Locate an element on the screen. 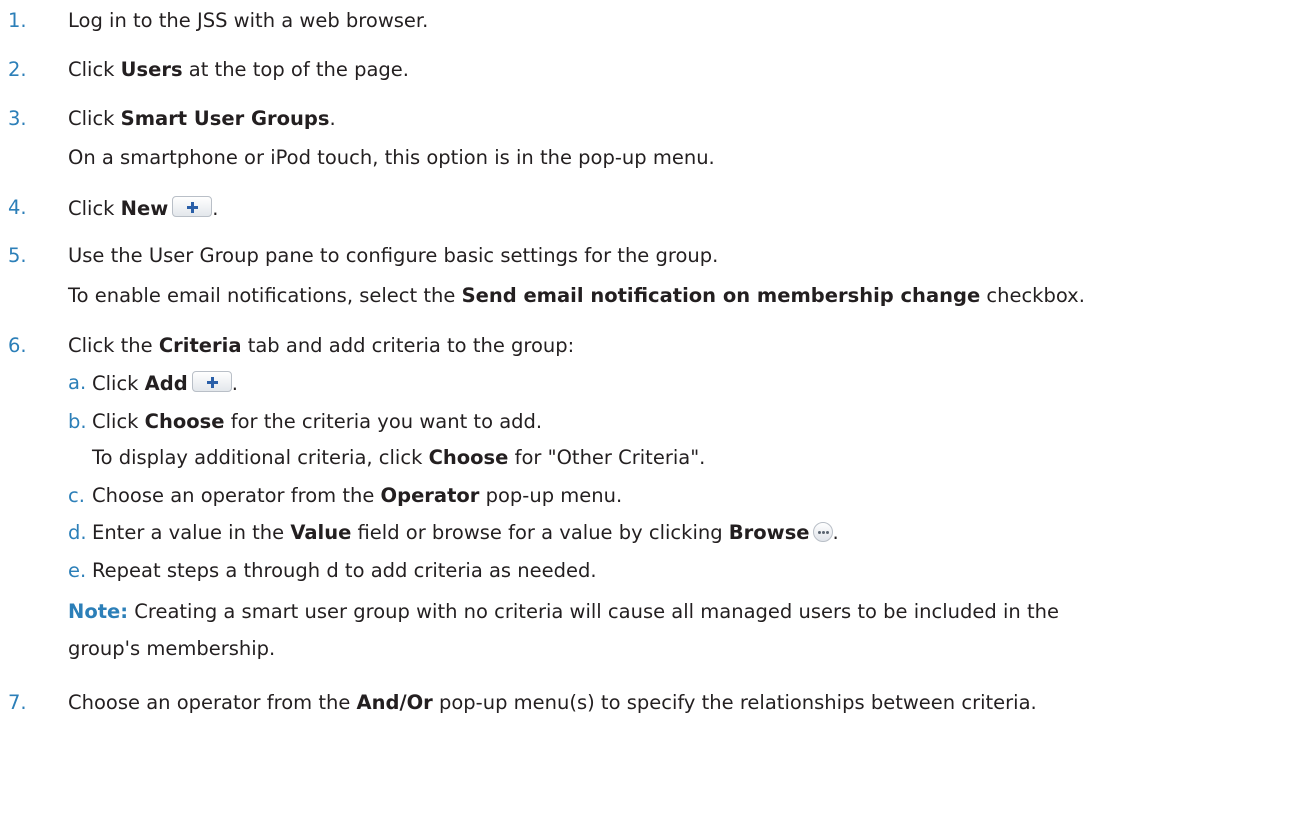 The image size is (1294, 825). ui-term: Users is located at coordinates (151, 69).